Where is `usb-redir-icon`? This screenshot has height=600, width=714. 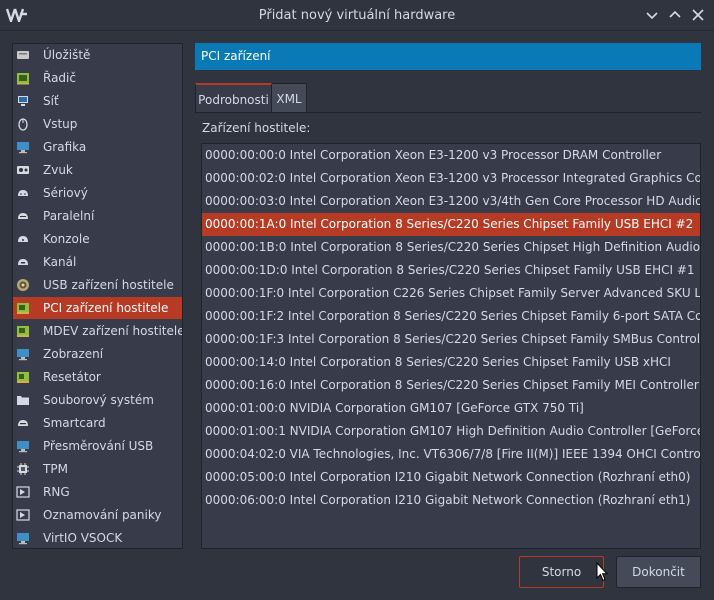 usb-redir-icon is located at coordinates (23, 446).